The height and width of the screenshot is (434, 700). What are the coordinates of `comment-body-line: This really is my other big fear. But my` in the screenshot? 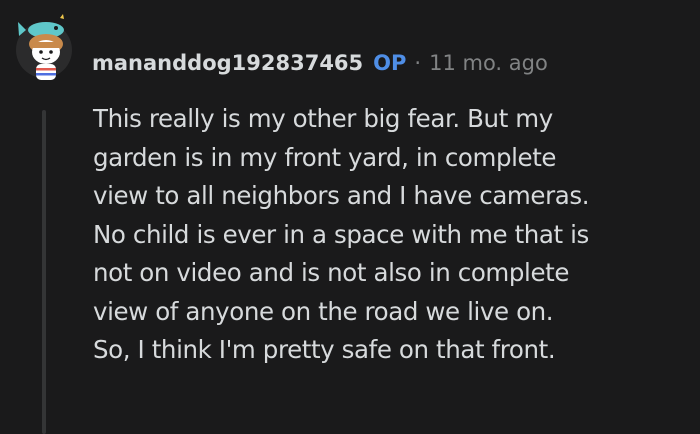 It's located at (323, 118).